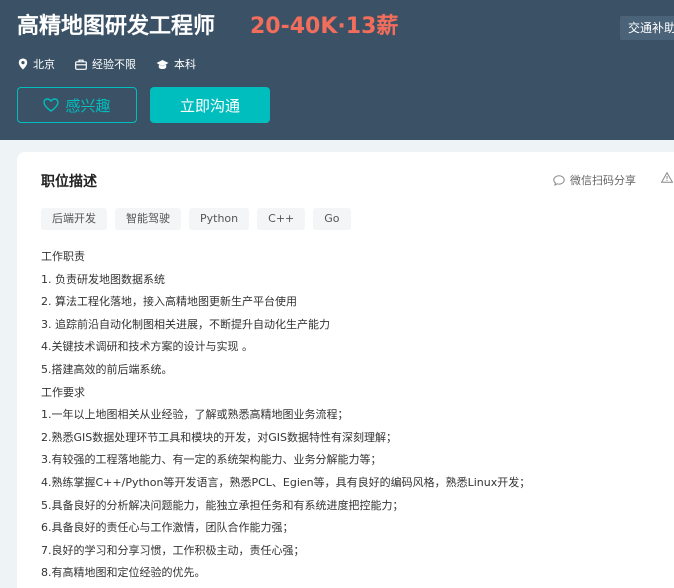 The width and height of the screenshot is (674, 588). What do you see at coordinates (222, 505) in the screenshot?
I see `desc-line: 5.具备良好的分析解决问题能力，能独立承担任务和有系统进度把控能力；` at bounding box center [222, 505].